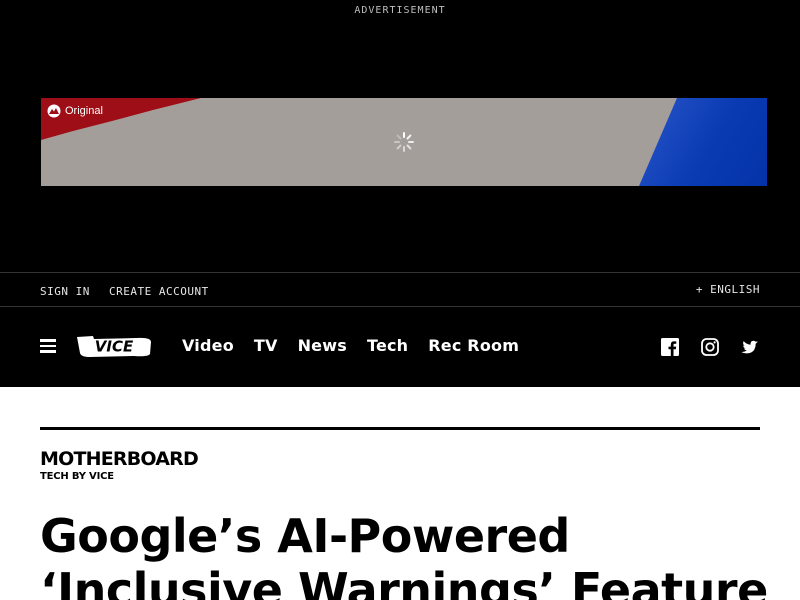  I want to click on account-bar: SIGN IN CREATE ACCOUNT + ENGLISH, so click(400, 289).